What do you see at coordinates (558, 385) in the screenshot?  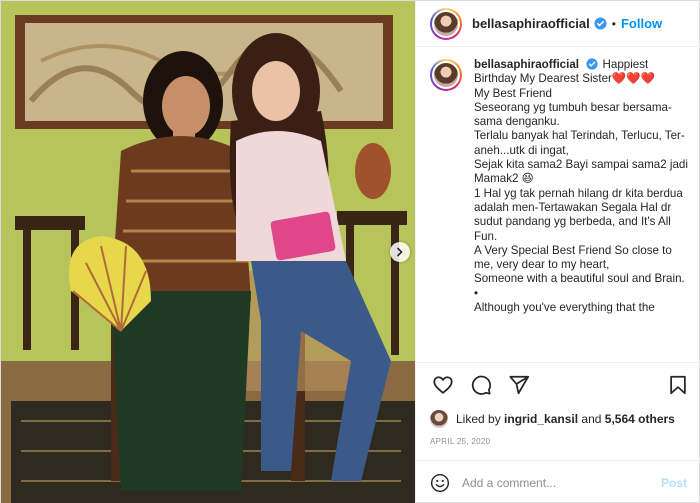 I see `action-bar` at bounding box center [558, 385].